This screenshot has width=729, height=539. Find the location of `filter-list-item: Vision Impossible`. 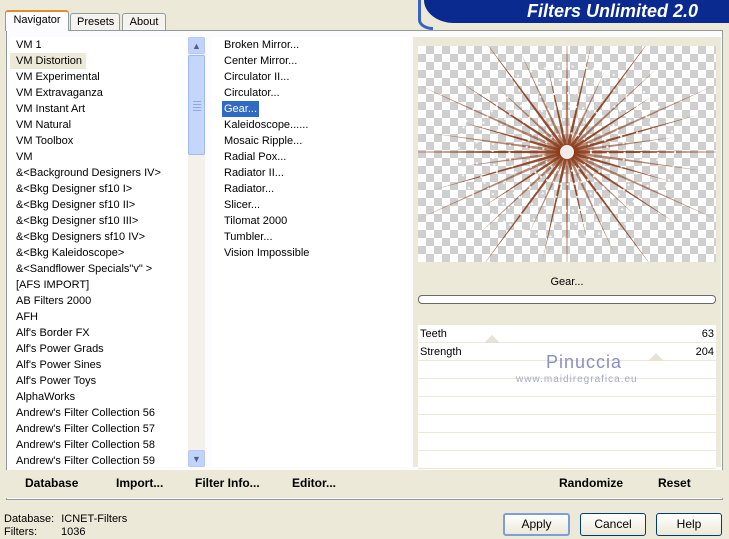

filter-list-item: Vision Impossible is located at coordinates (261, 253).